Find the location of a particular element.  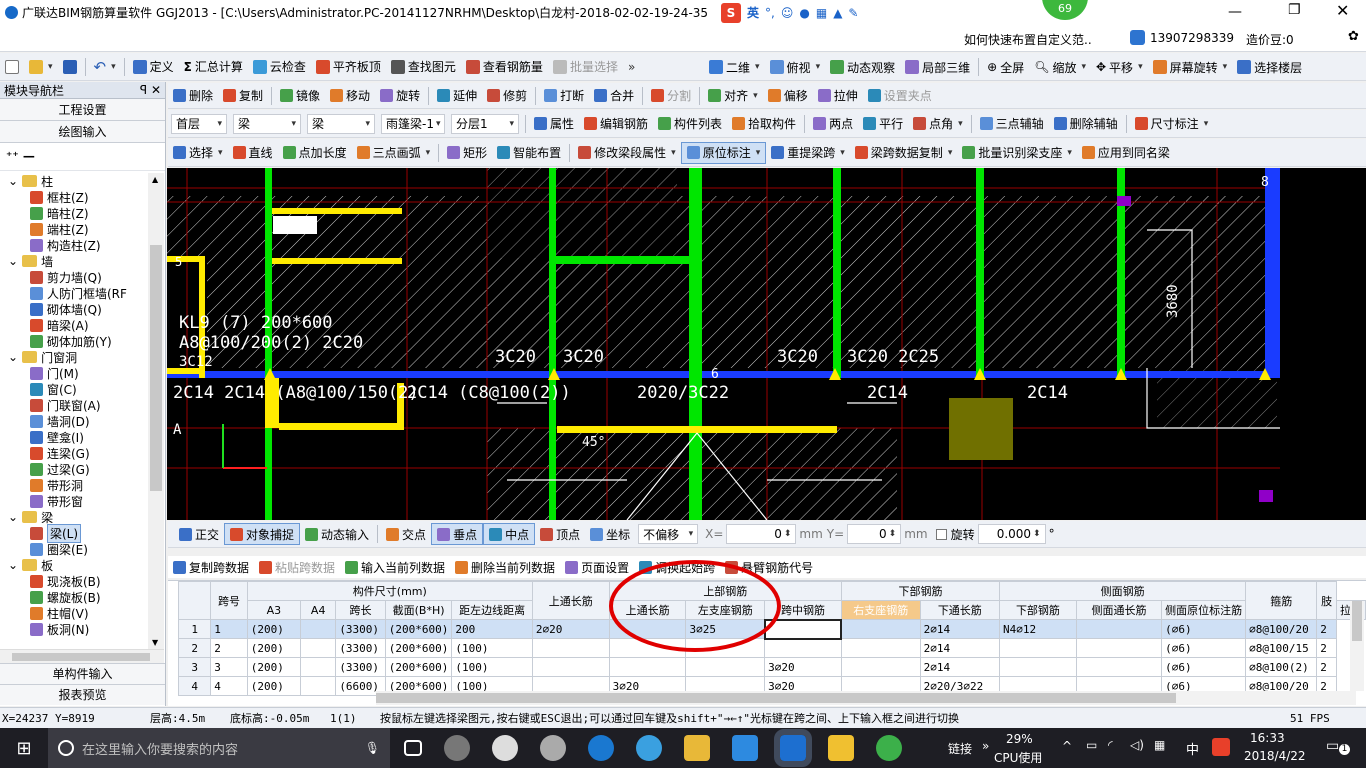

tb3-item-9: 尺寸标注 ▾ is located at coordinates (1172, 123).